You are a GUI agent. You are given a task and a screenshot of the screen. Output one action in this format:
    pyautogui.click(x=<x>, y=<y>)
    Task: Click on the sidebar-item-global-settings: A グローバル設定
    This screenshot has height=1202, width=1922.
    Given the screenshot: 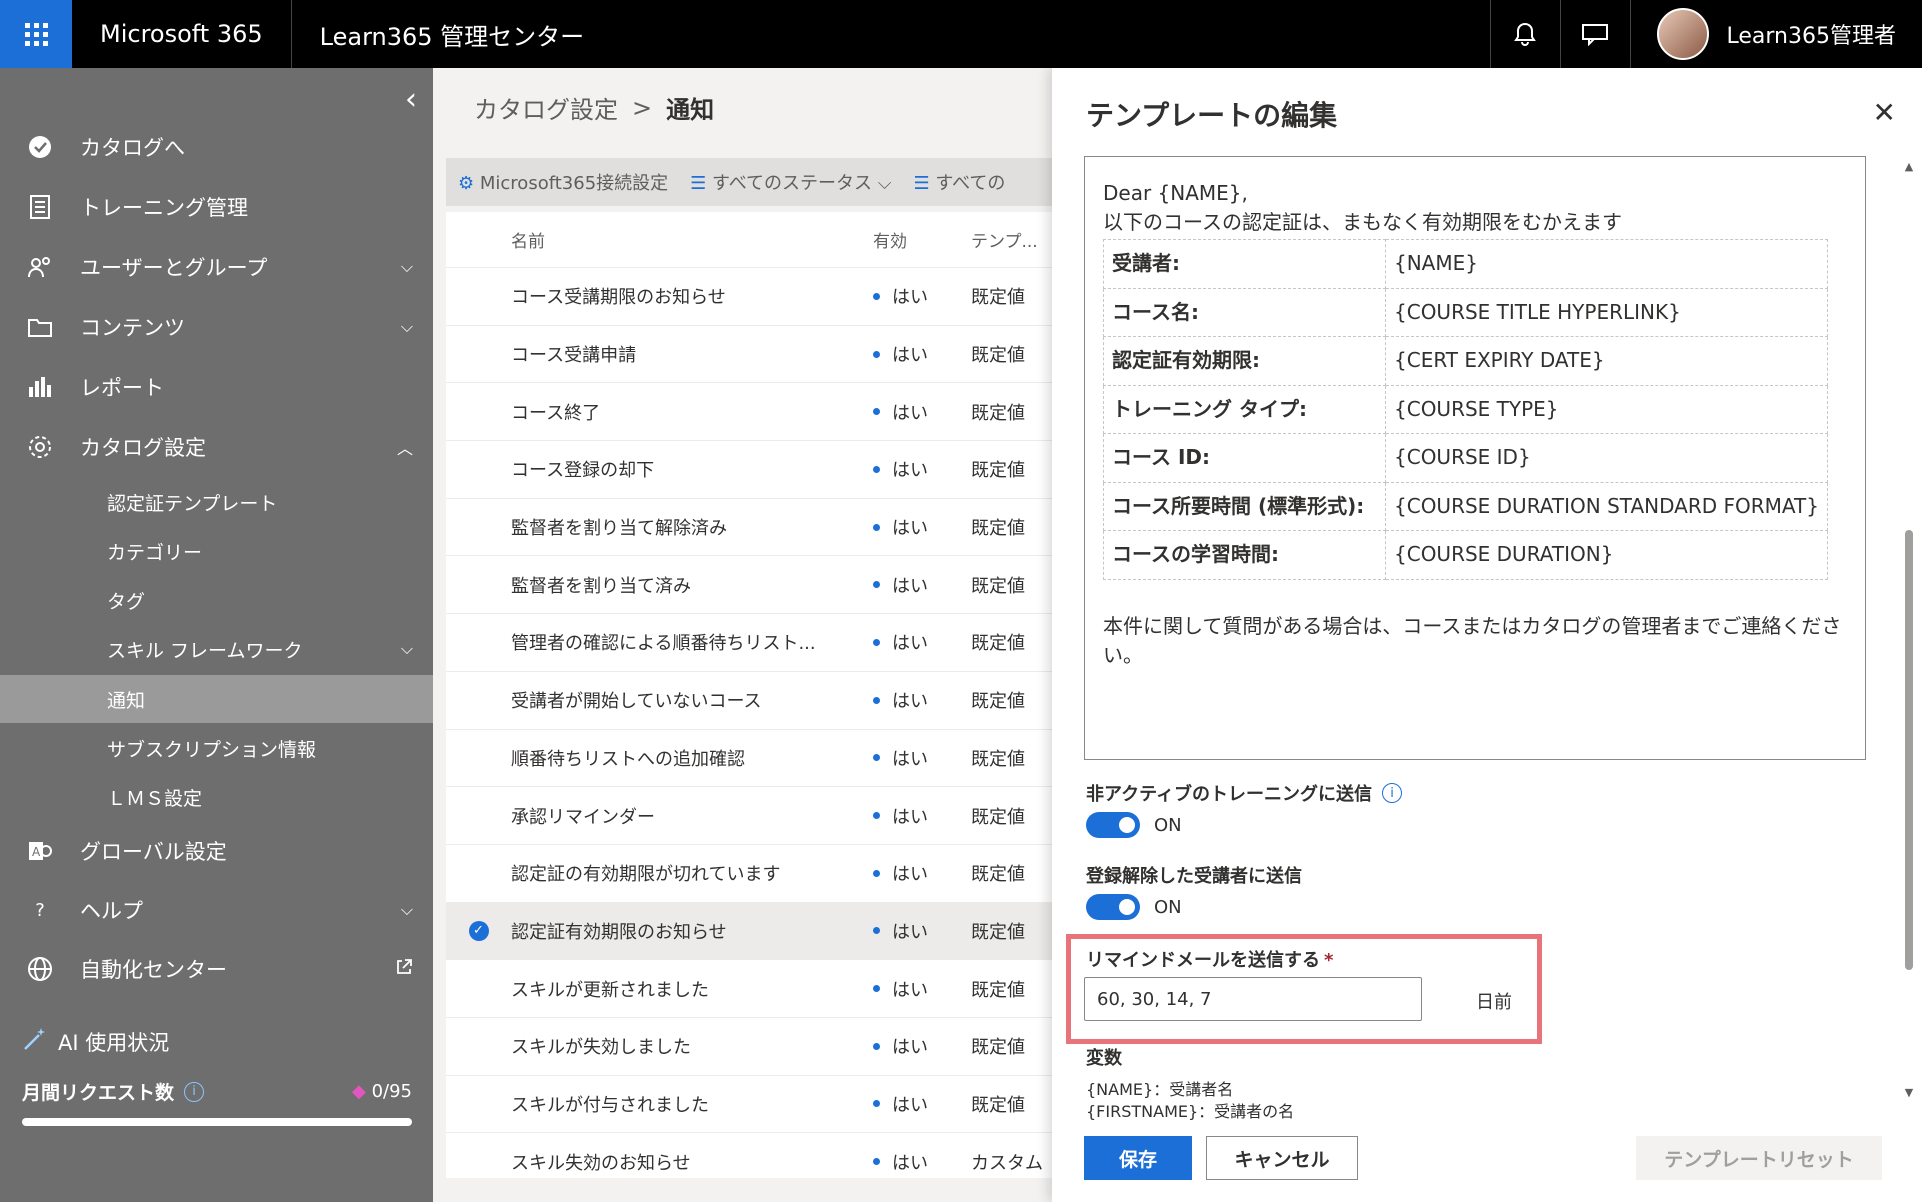 What is the action you would take?
    pyautogui.click(x=216, y=851)
    